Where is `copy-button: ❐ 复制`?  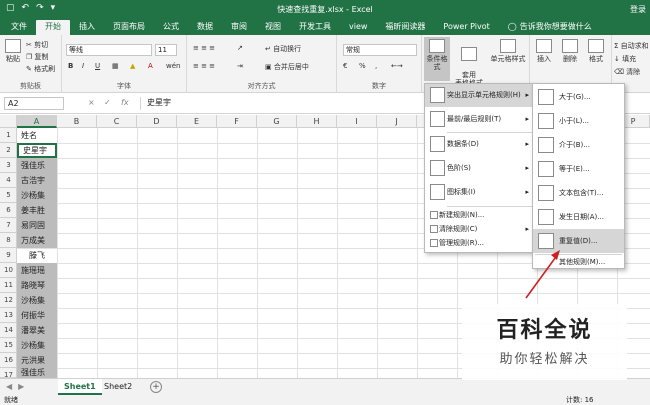 copy-button: ❐ 复制 is located at coordinates (37, 57).